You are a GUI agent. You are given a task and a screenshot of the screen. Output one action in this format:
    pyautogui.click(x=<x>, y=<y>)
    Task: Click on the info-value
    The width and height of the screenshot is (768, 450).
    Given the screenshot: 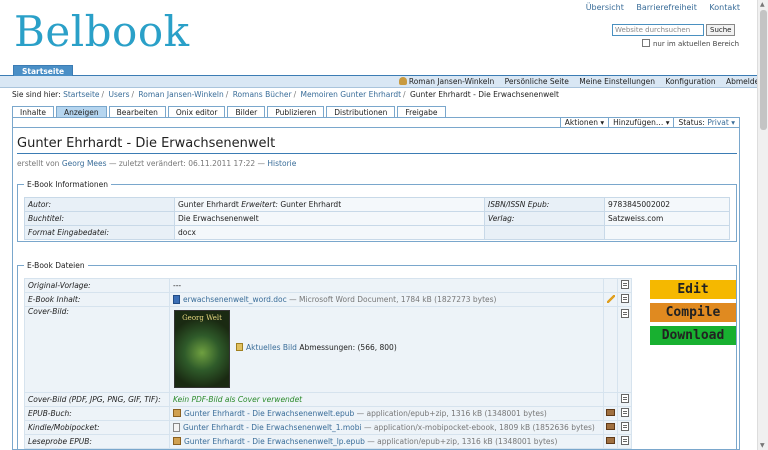 What is the action you would take?
    pyautogui.click(x=667, y=232)
    